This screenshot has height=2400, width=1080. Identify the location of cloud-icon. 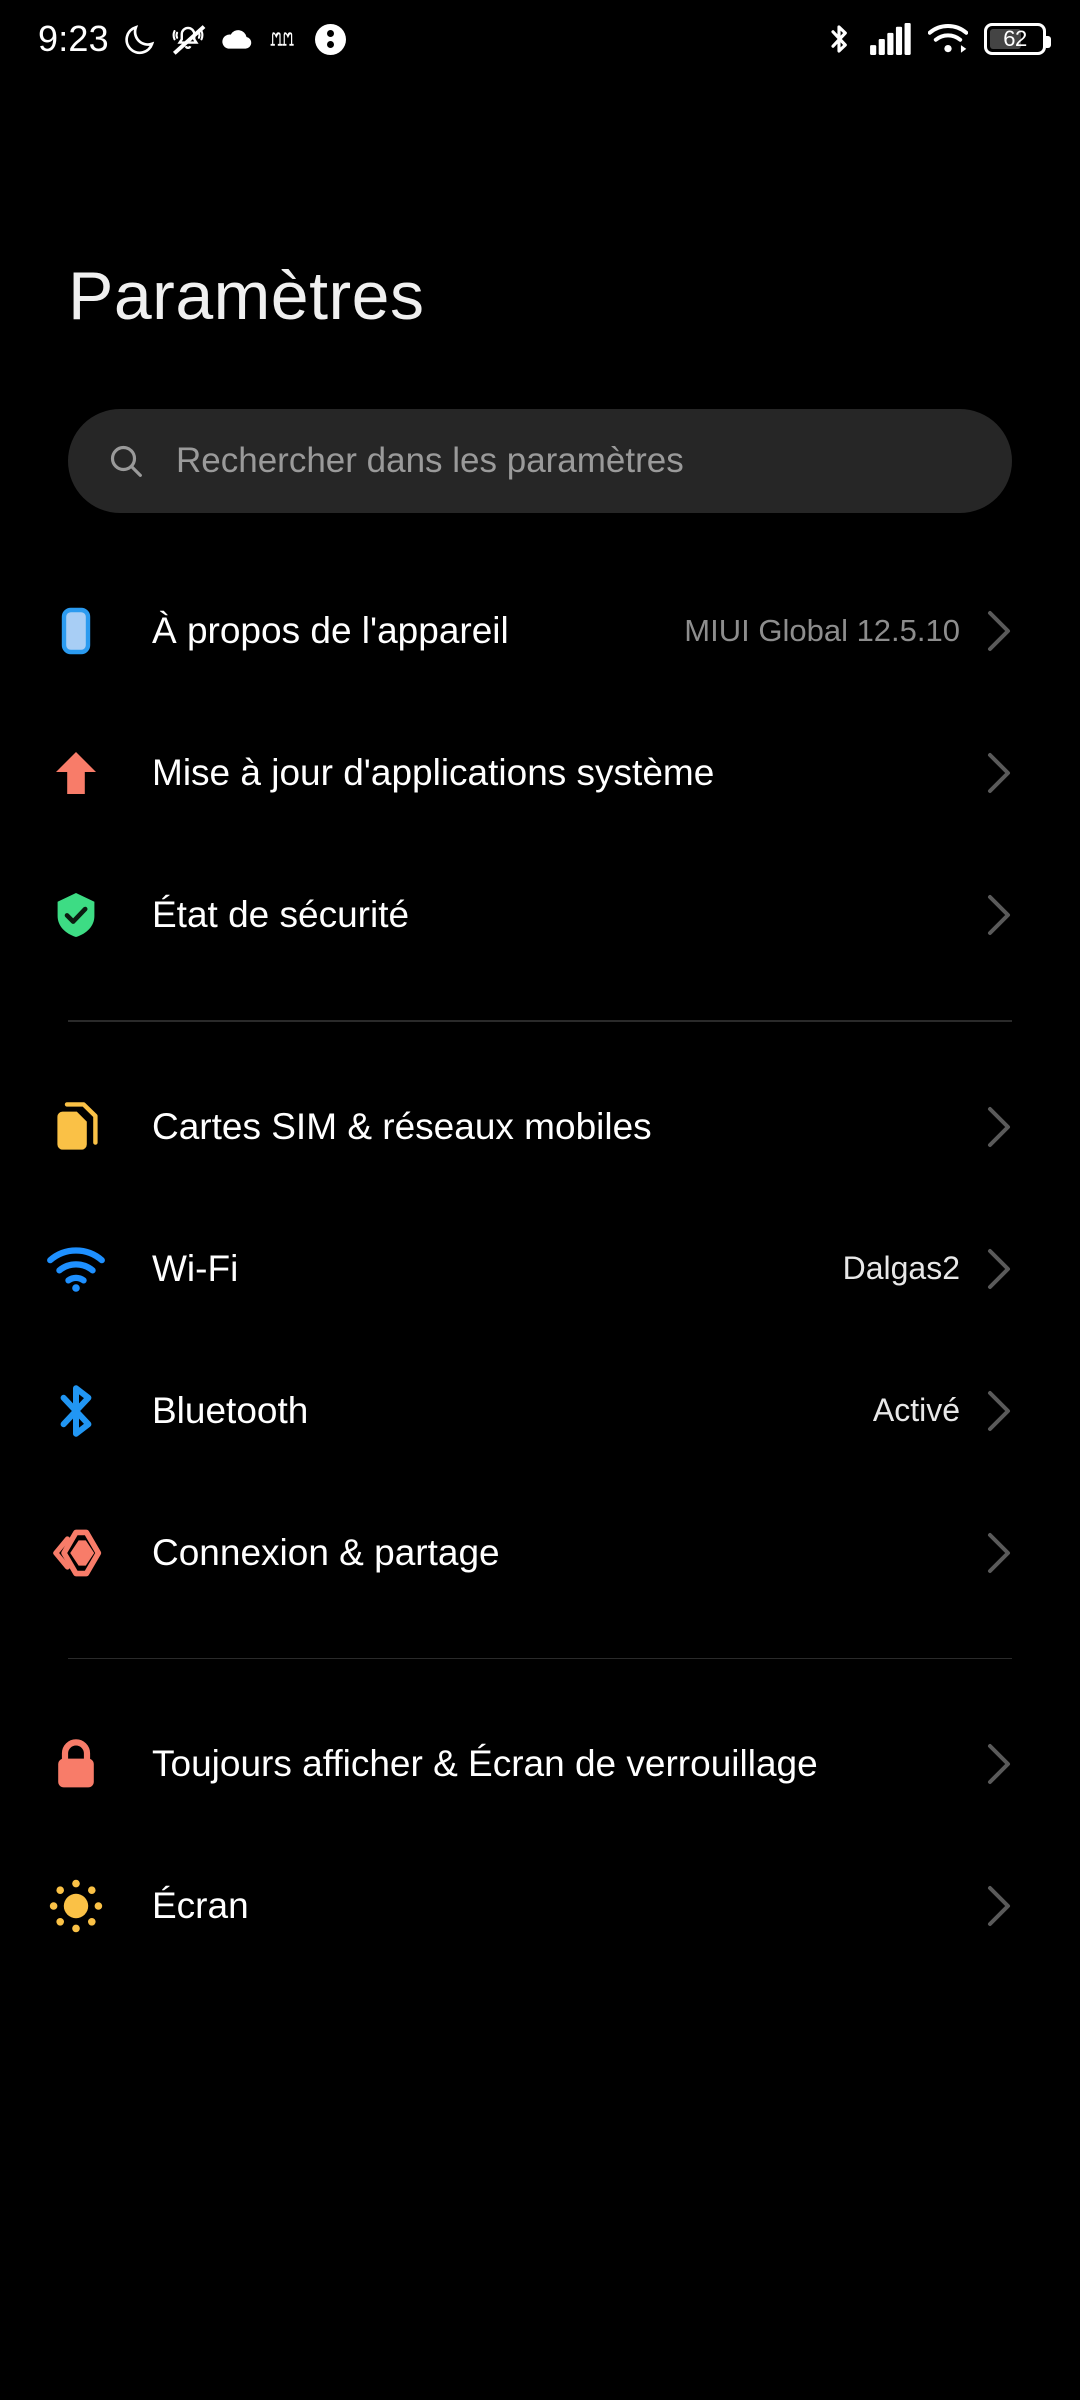
(237, 39).